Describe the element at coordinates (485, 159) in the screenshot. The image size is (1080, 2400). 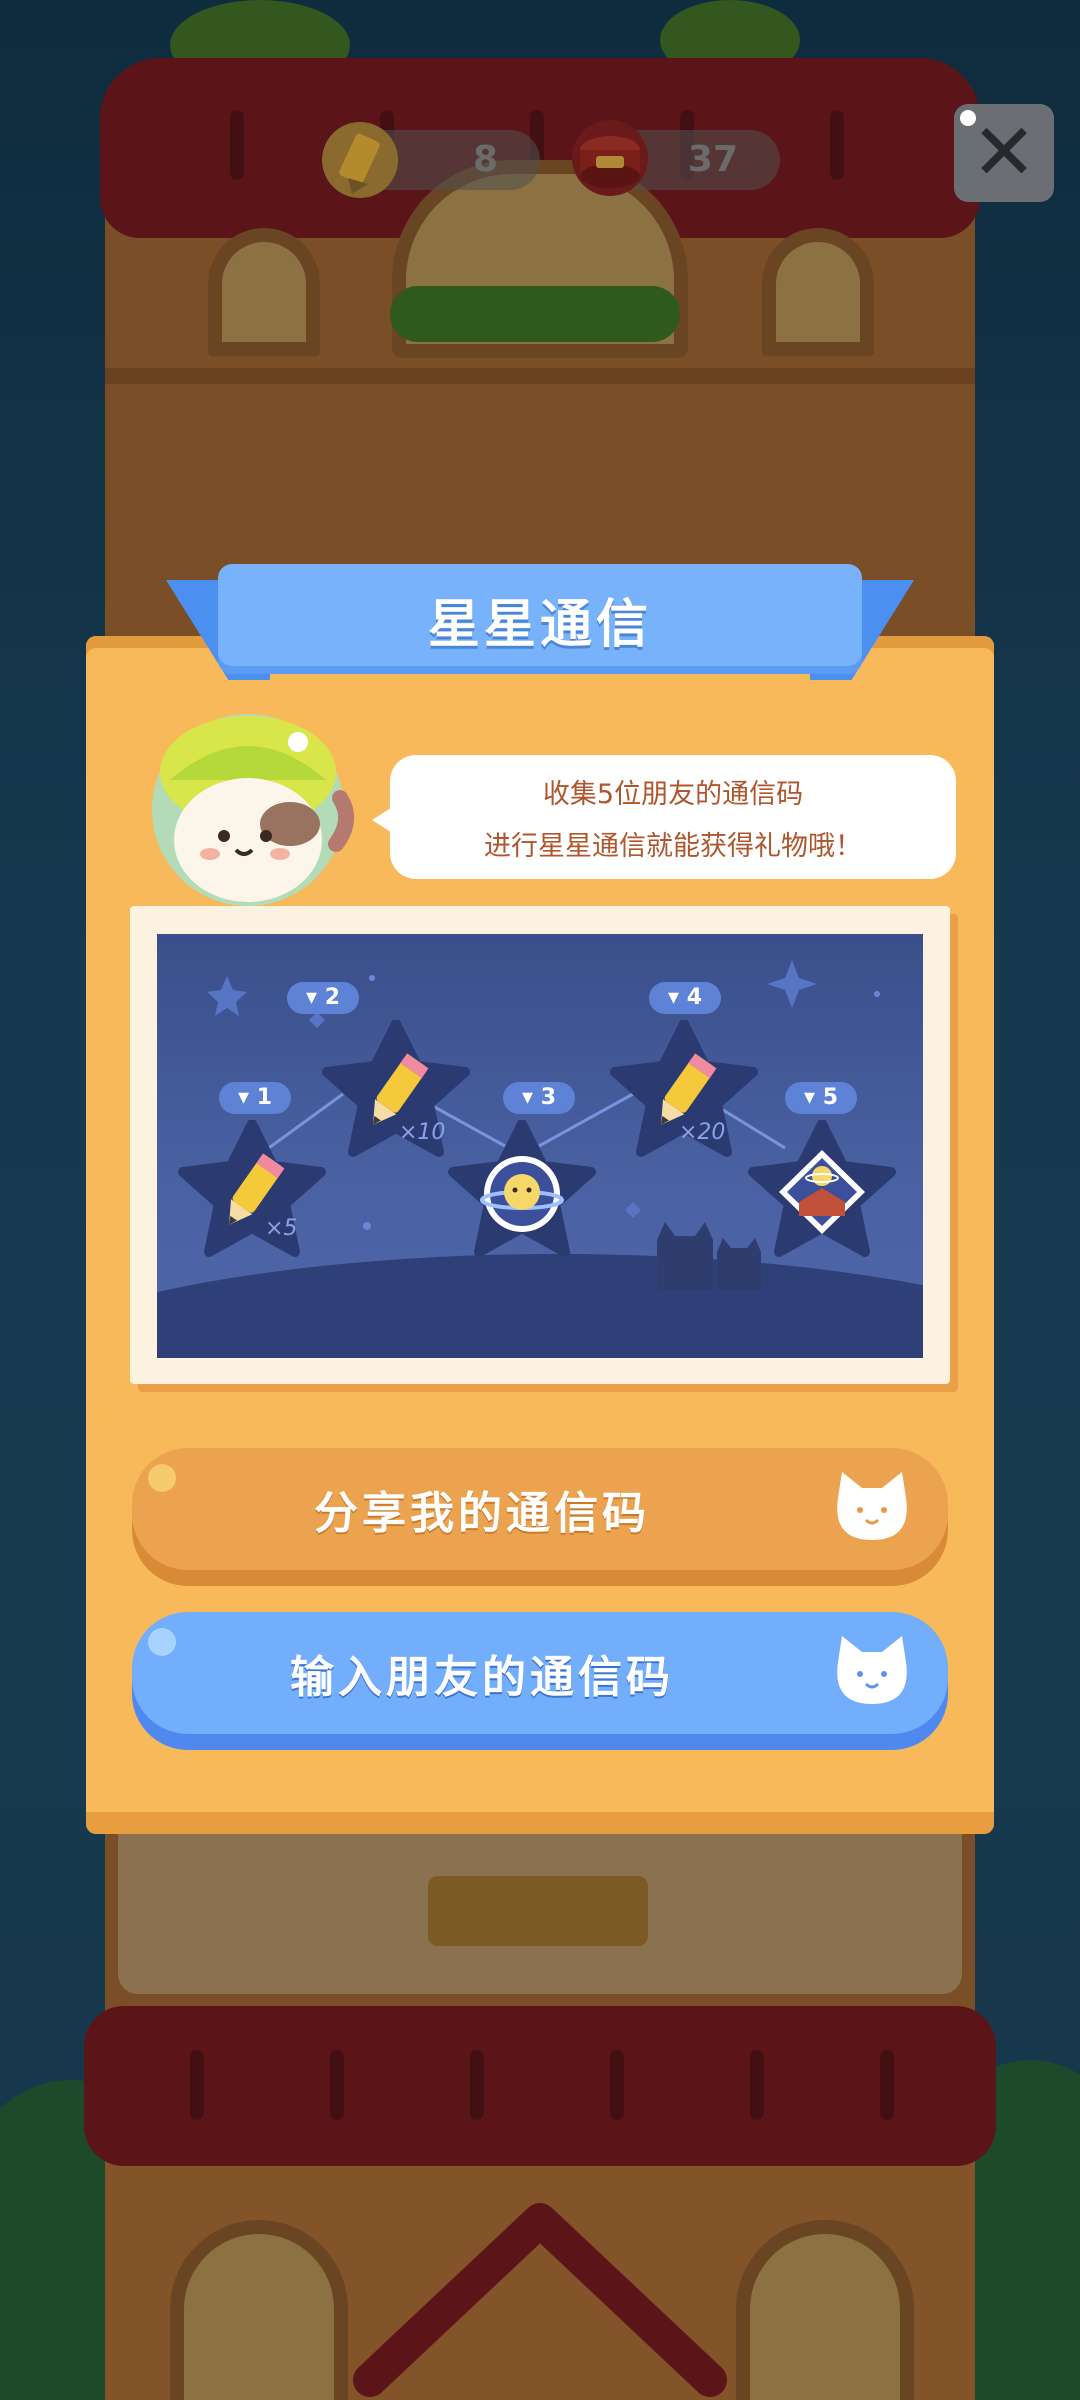
I see `pencil-count: 8` at that location.